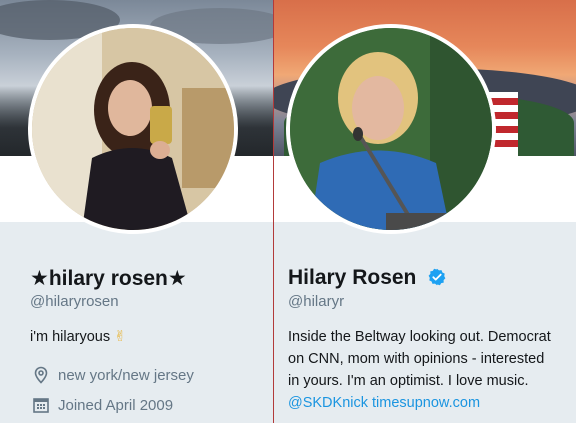 This screenshot has width=576, height=423. What do you see at coordinates (352, 277) in the screenshot?
I see `display-name: Hilary Rosen` at bounding box center [352, 277].